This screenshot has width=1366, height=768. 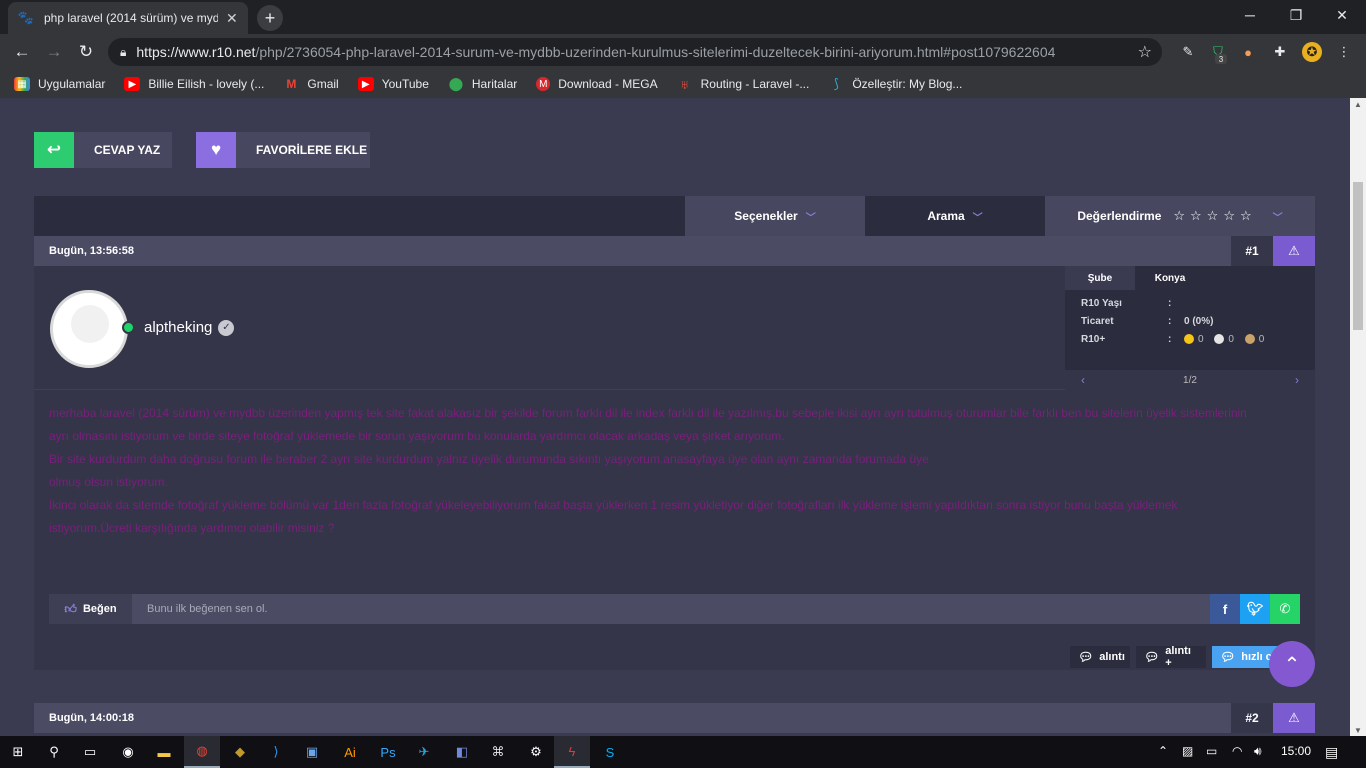 What do you see at coordinates (1358, 256) in the screenshot?
I see `scroll-thumb` at bounding box center [1358, 256].